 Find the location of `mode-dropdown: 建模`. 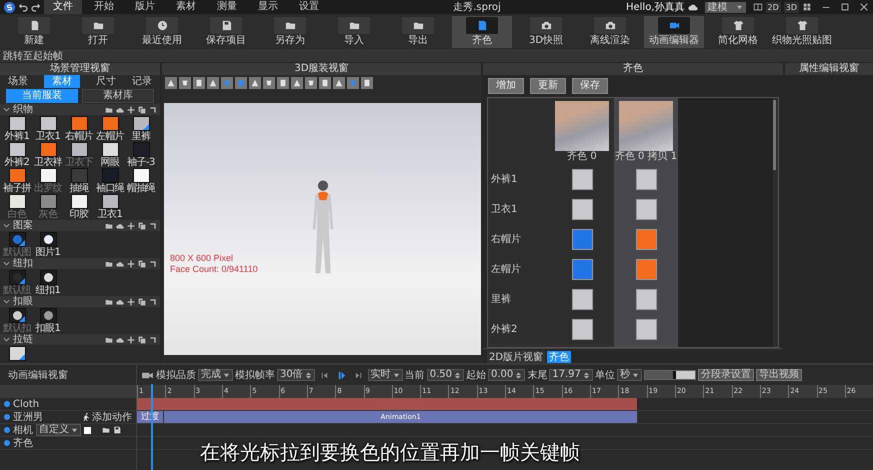

mode-dropdown: 建模 is located at coordinates (725, 7).